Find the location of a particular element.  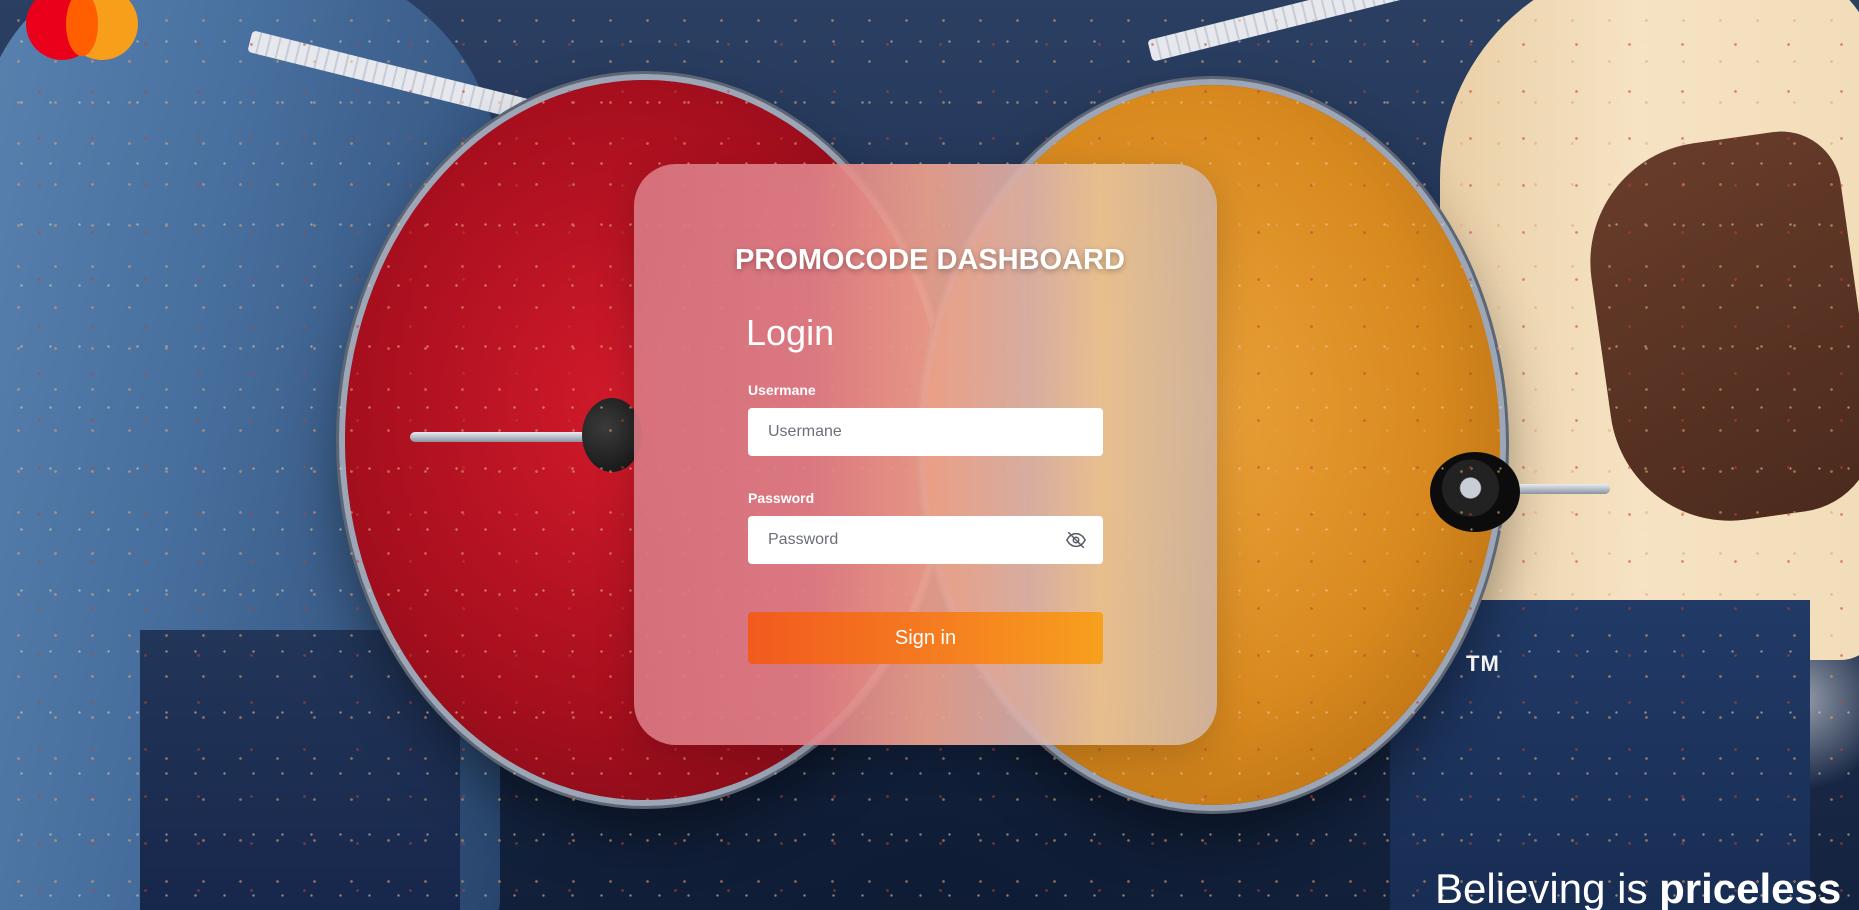

password-field-container is located at coordinates (925, 540).